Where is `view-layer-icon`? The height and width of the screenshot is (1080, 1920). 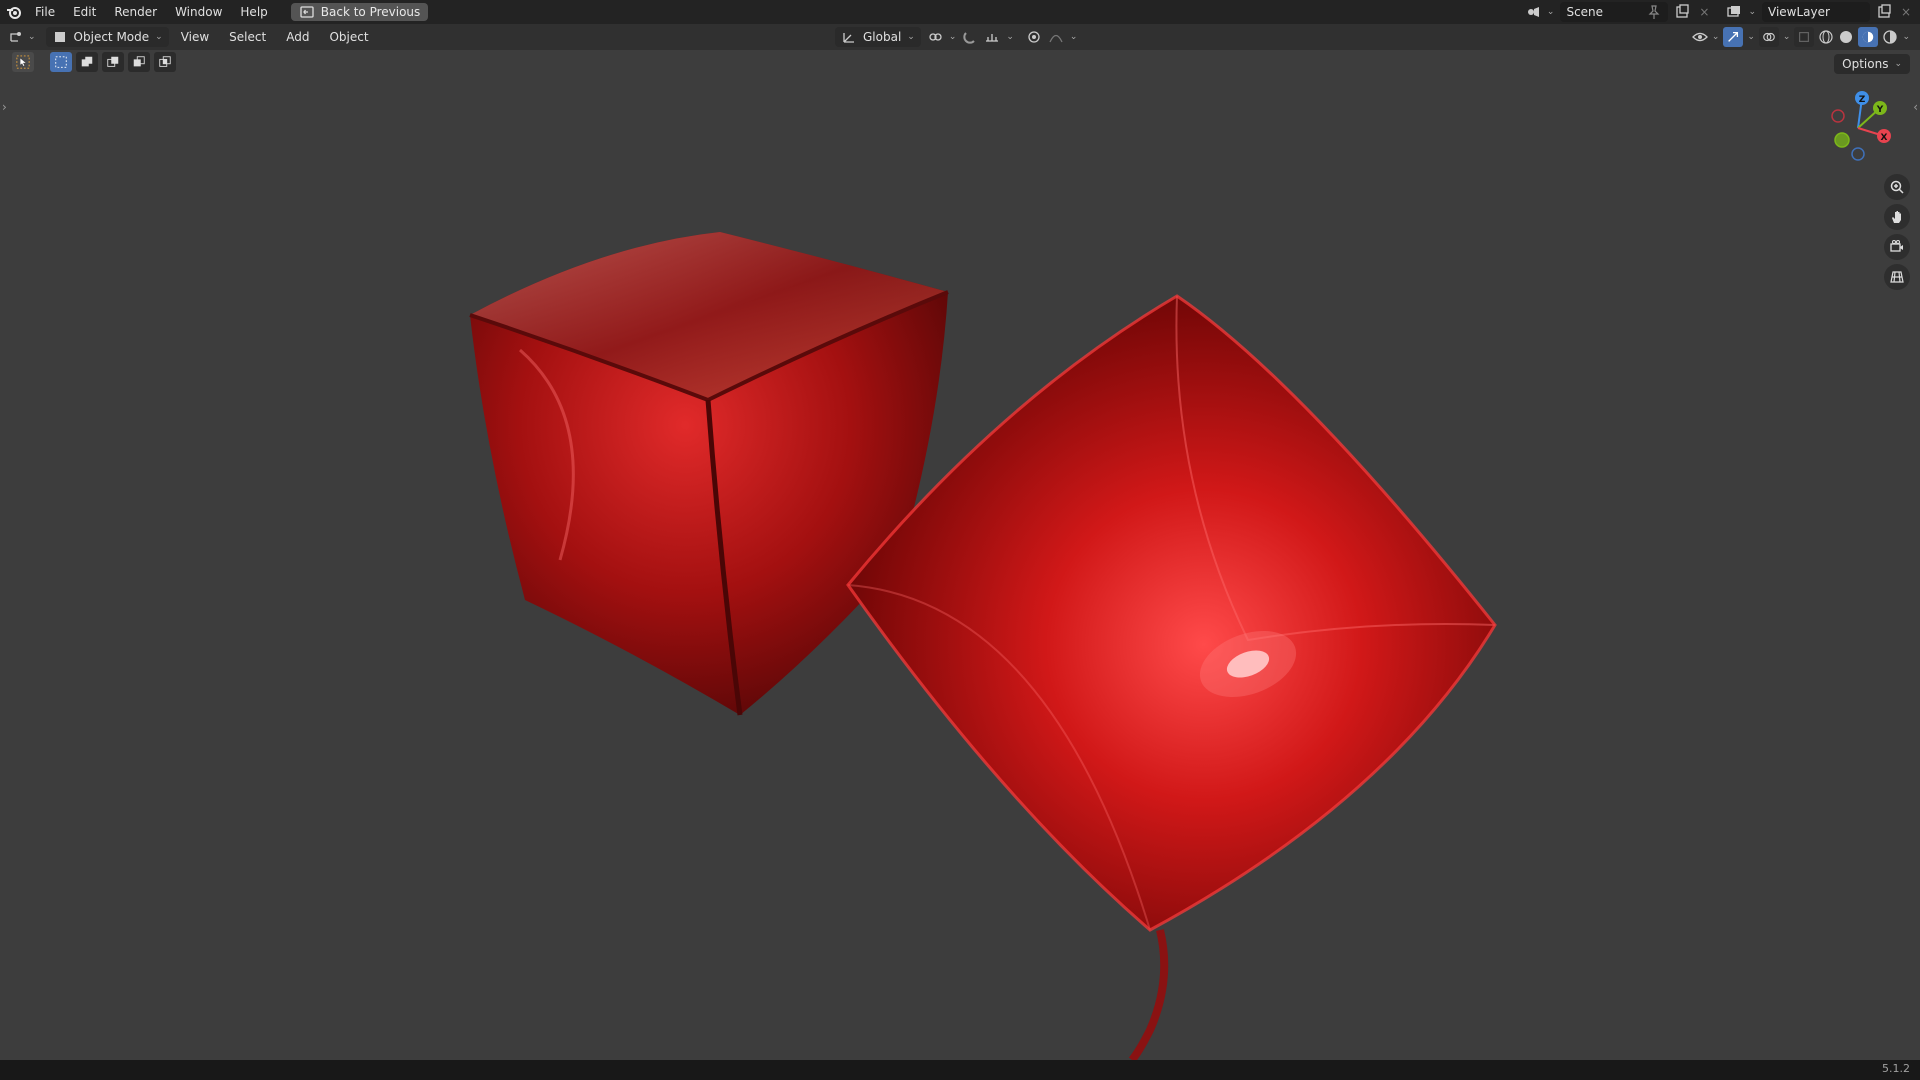
view-layer-icon is located at coordinates (1734, 12).